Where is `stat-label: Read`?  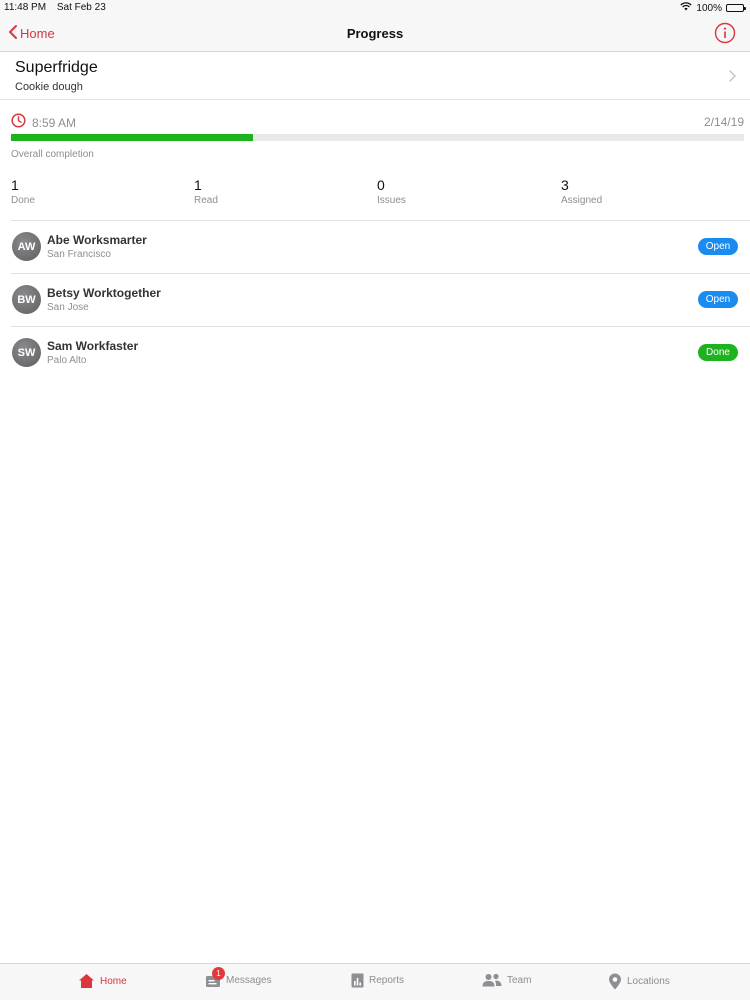
stat-label: Read is located at coordinates (206, 200).